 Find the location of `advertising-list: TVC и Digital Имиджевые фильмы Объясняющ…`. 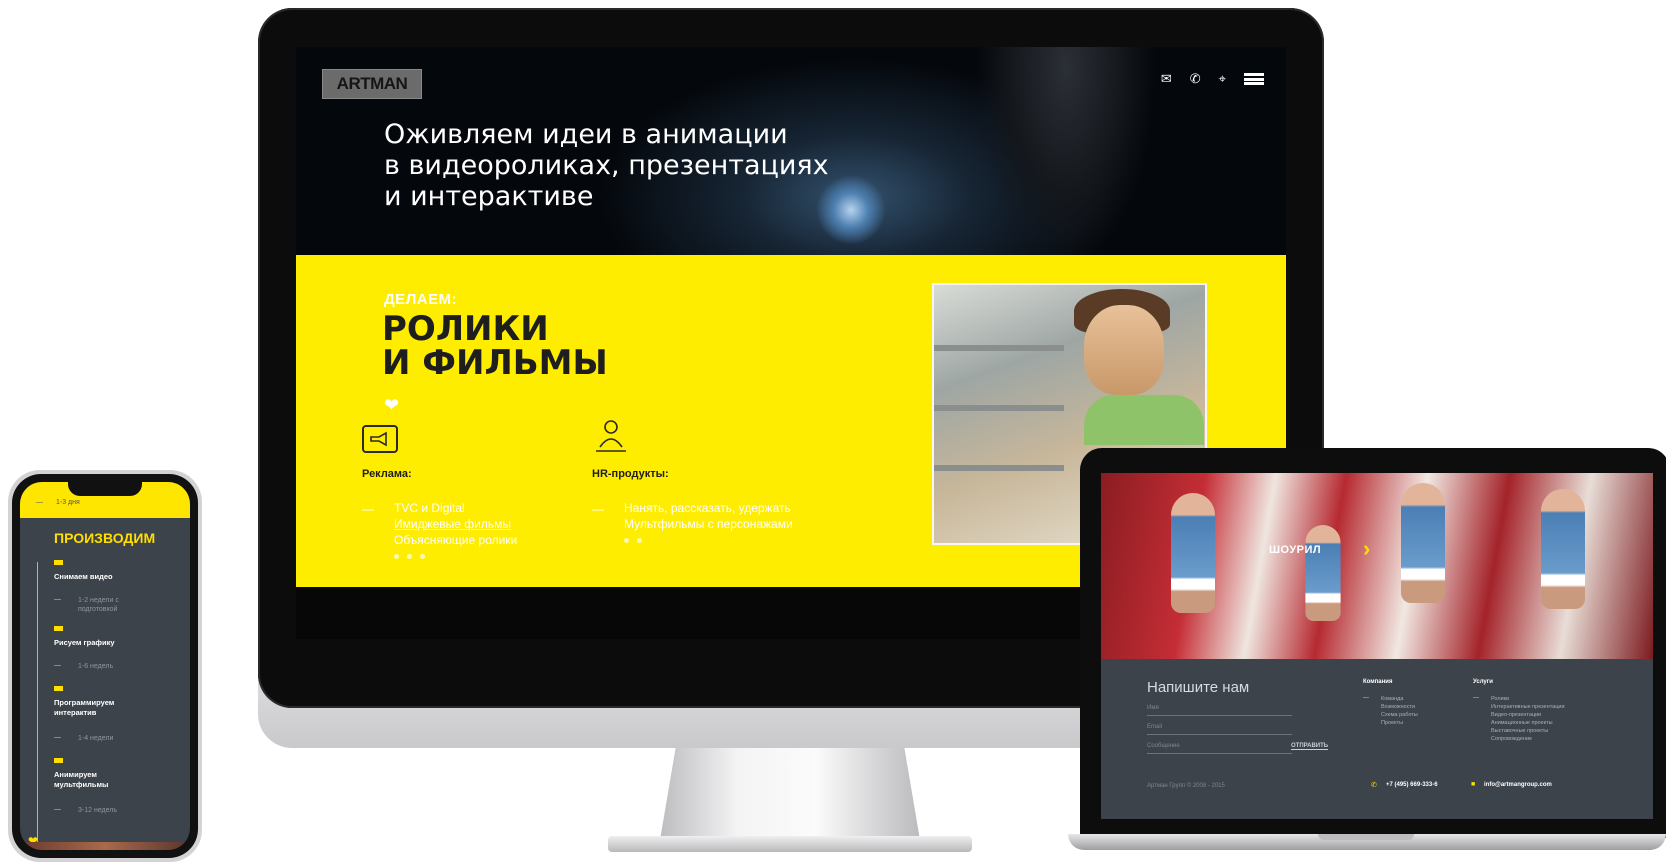

advertising-list: TVC и Digital Имиджевые фильмы Объясняющ… is located at coordinates (455, 524).